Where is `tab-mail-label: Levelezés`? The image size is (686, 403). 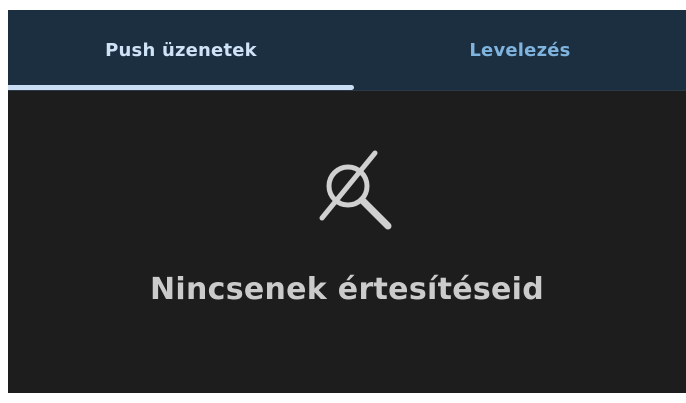
tab-mail-label: Levelezés is located at coordinates (520, 50).